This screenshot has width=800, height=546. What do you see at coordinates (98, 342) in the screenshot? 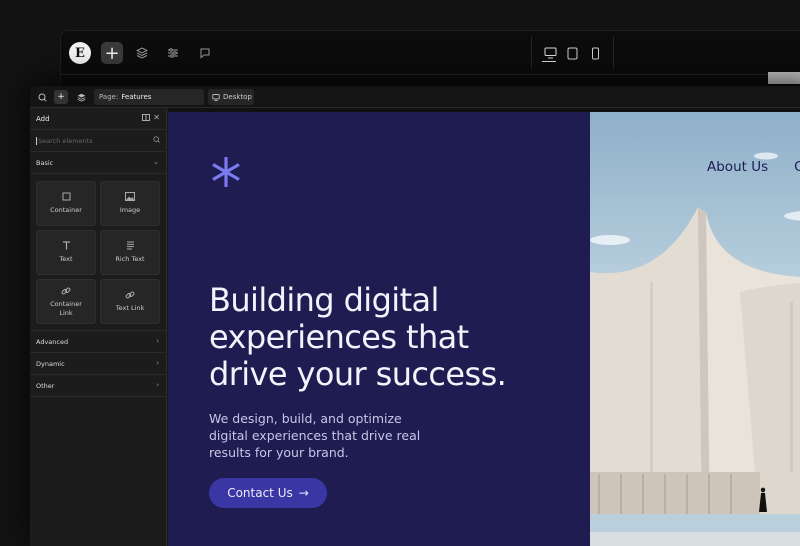
I see `section-advanced: Advanced ›` at bounding box center [98, 342].